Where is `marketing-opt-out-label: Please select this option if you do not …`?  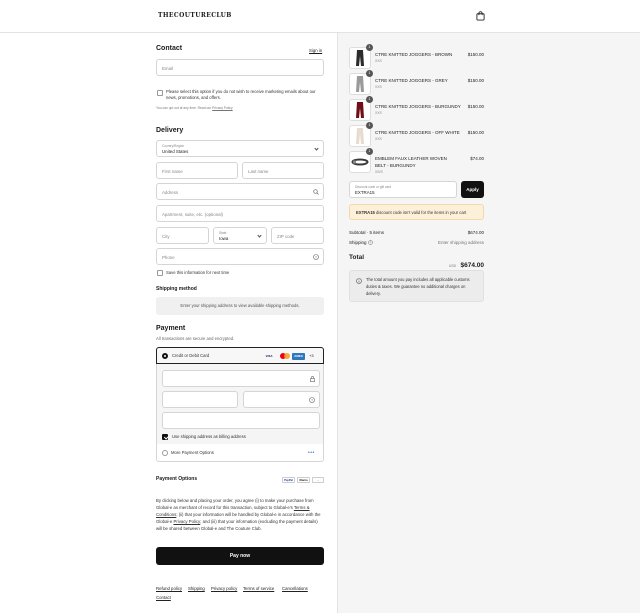 marketing-opt-out-label: Please select this option if you do not … is located at coordinates (241, 94).